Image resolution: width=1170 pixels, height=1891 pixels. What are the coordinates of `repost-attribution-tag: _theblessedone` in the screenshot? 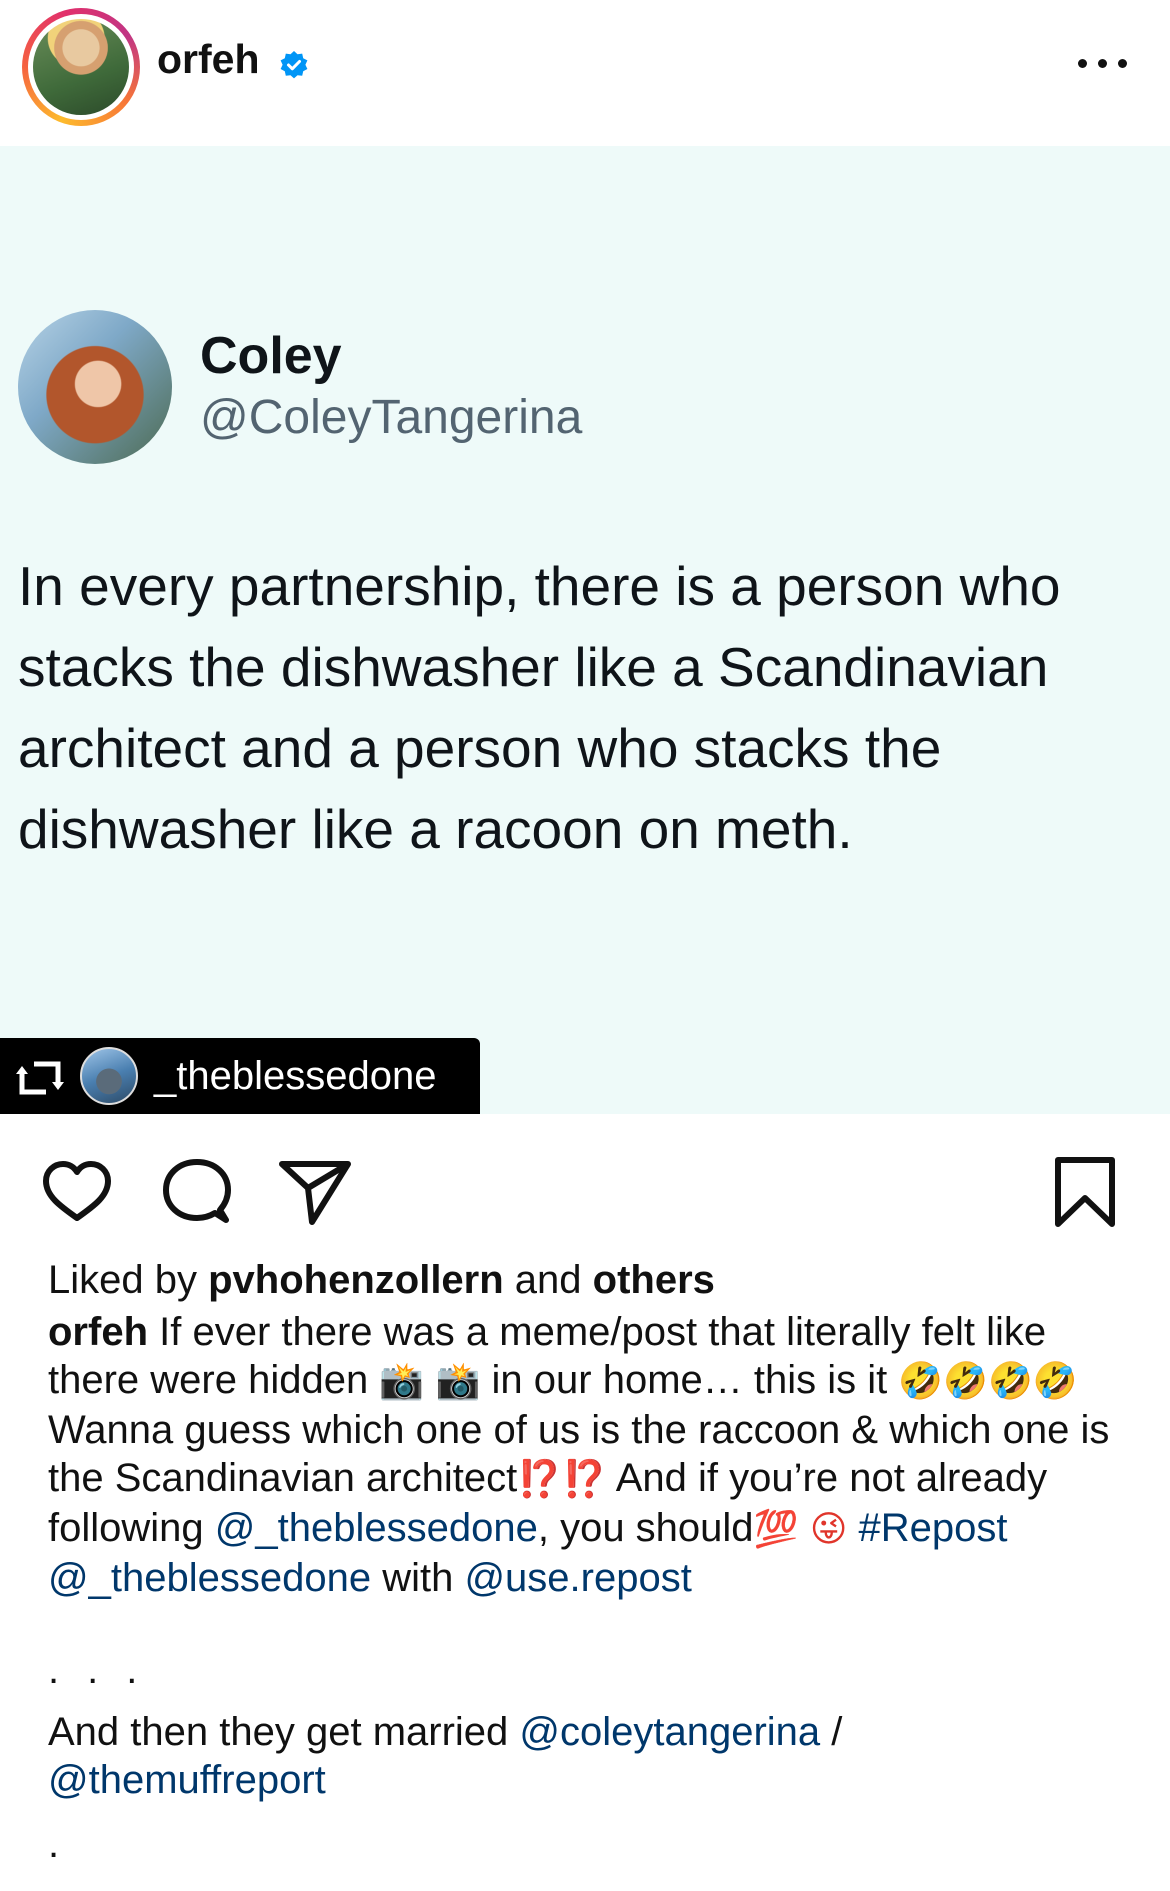 It's located at (240, 1076).